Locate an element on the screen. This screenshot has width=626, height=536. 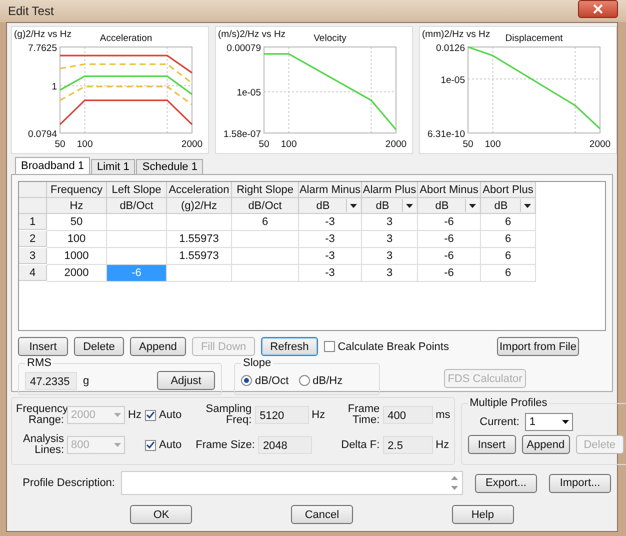
column-header: Right Slope is located at coordinates (265, 190).